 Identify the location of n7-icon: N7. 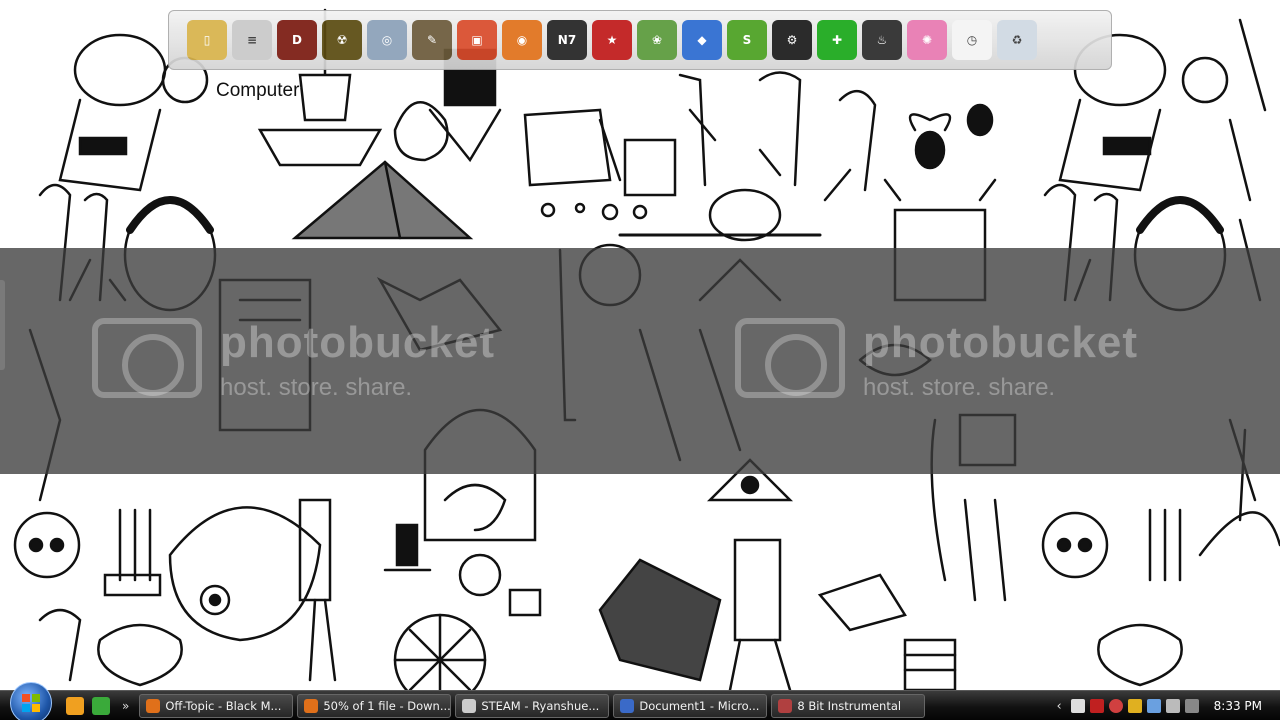
(567, 40).